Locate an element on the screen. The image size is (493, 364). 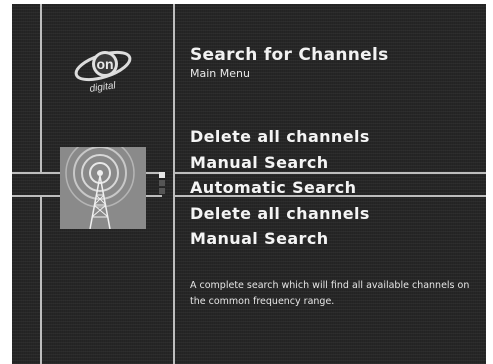
svg-text: on is located at coordinates (104, 64).